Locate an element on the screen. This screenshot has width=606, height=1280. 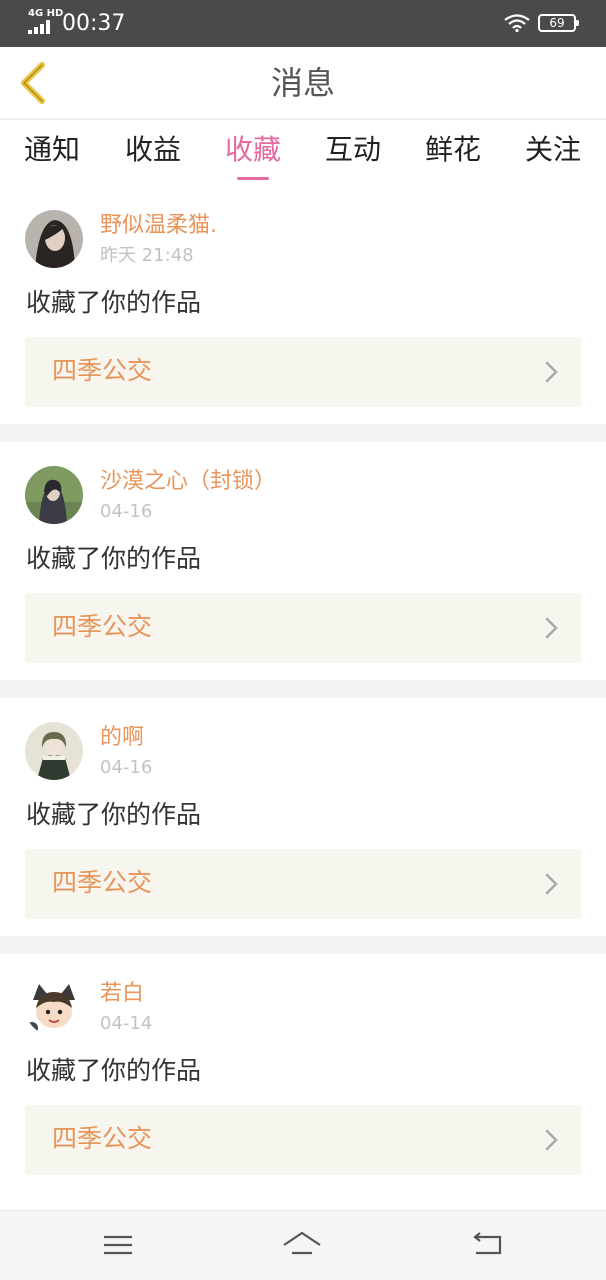
back-icon is located at coordinates (487, 1243).